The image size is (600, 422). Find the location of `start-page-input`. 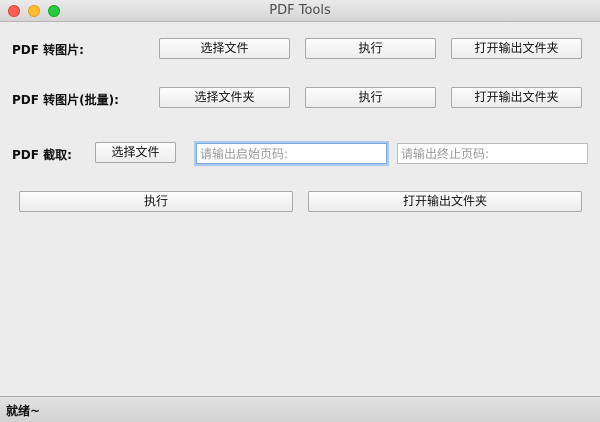

start-page-input is located at coordinates (291, 153).